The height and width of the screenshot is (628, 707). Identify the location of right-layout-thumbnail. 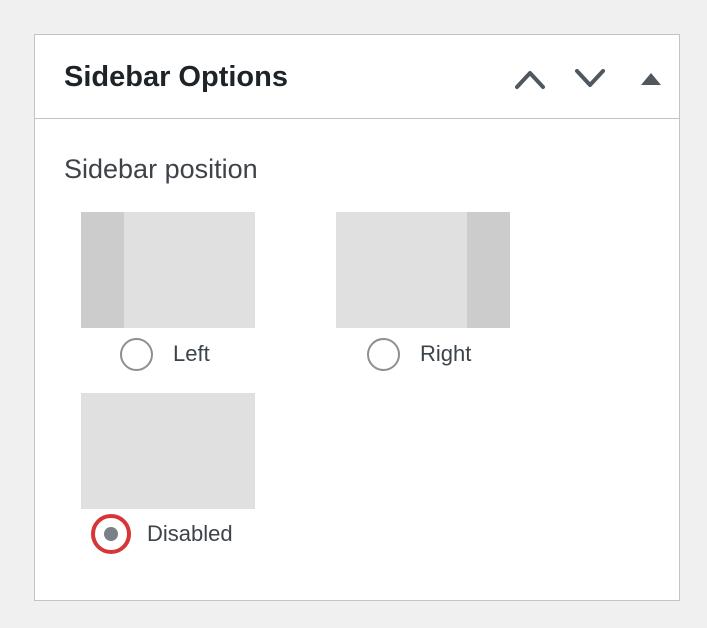
(423, 270).